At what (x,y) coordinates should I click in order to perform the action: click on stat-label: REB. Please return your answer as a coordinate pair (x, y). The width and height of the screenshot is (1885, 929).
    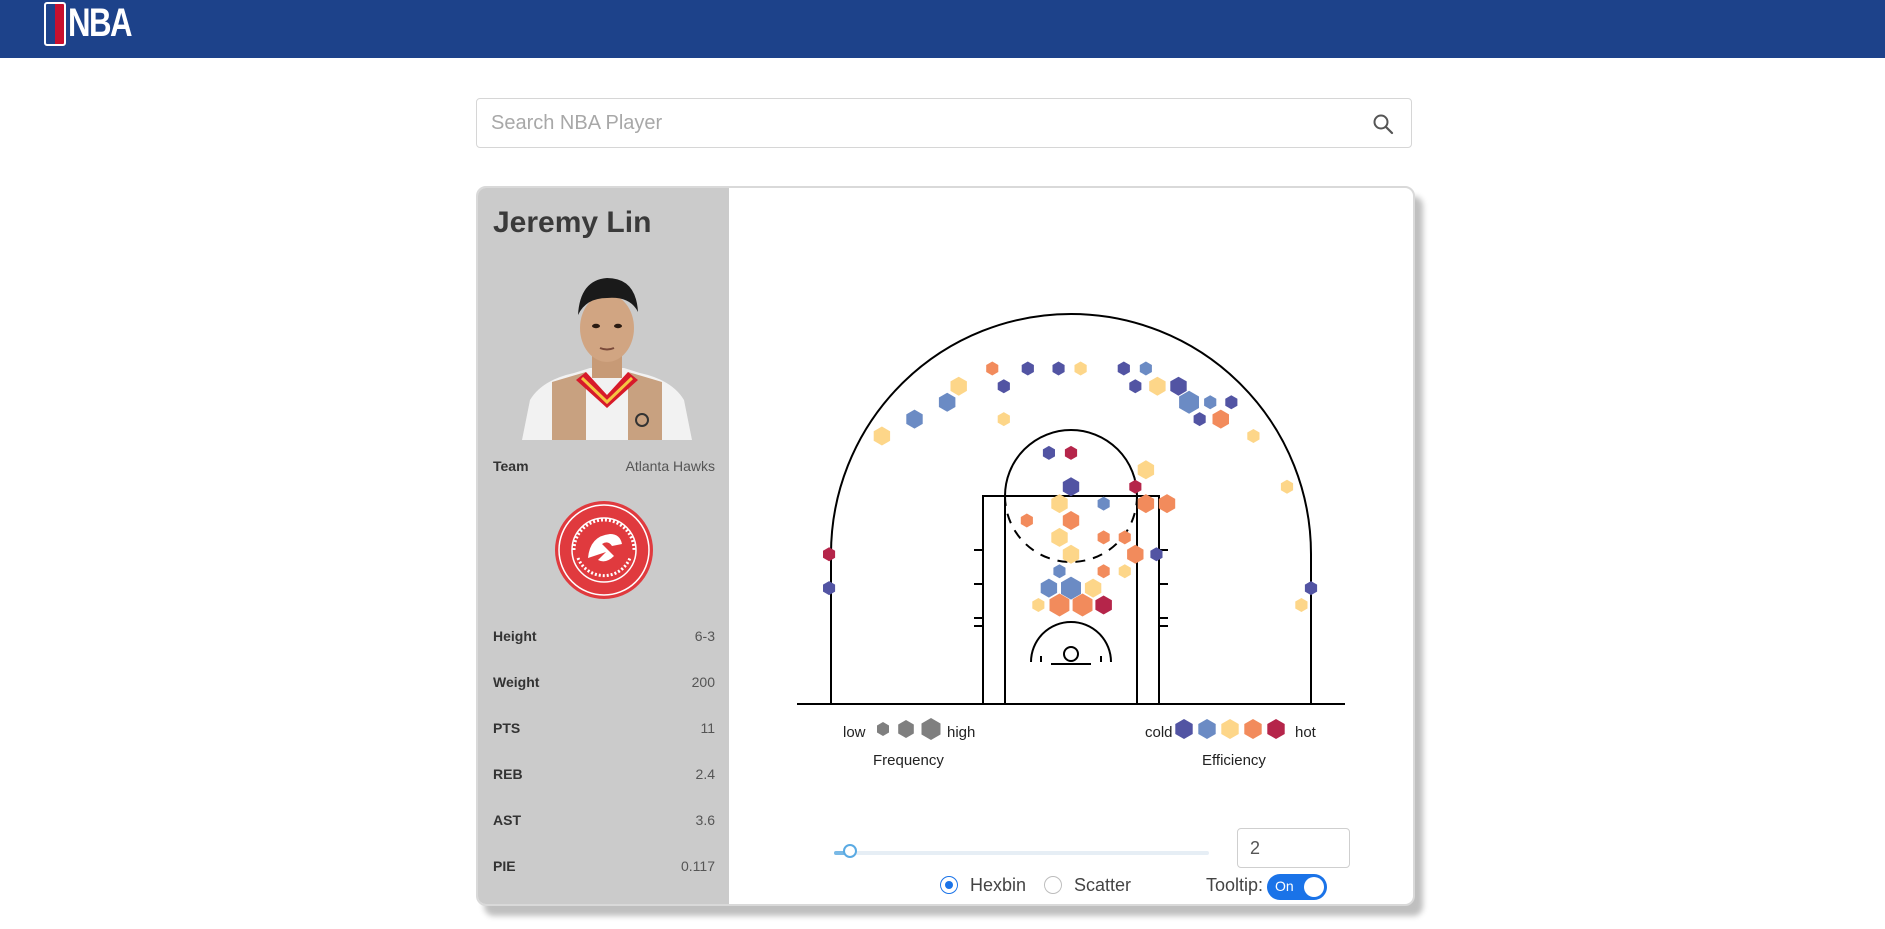
    Looking at the image, I should click on (508, 774).